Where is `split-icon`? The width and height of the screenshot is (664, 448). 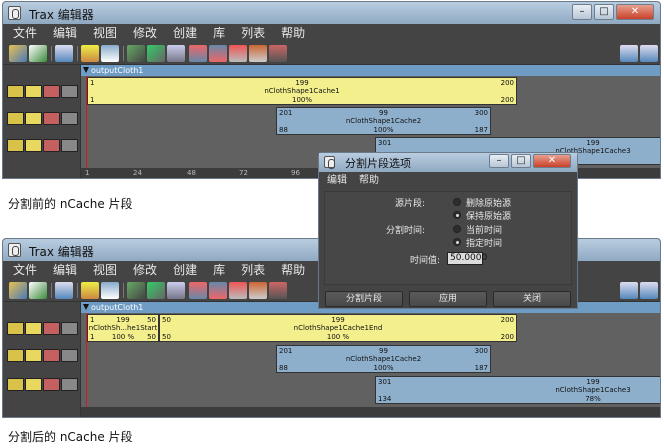
split-icon is located at coordinates (198, 290).